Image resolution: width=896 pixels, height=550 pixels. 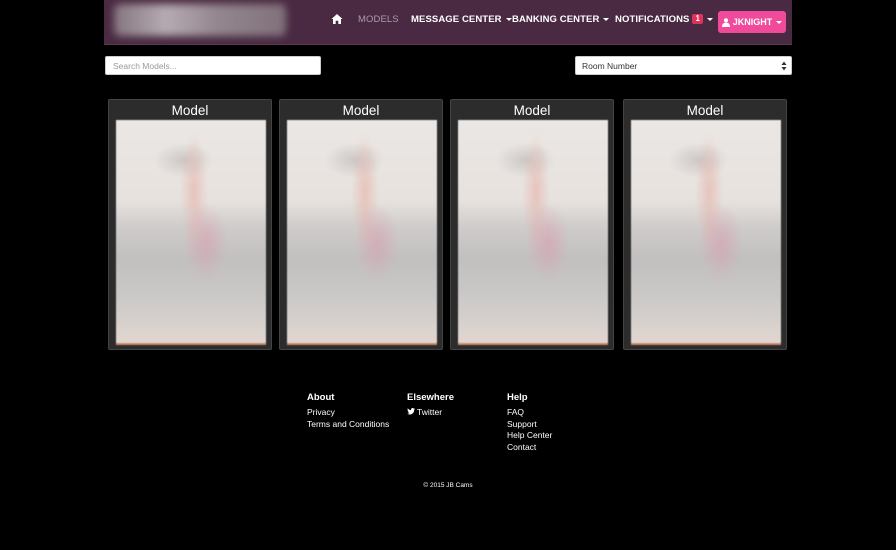 I want to click on user-menu-label: JKNIGHT, so click(x=752, y=22).